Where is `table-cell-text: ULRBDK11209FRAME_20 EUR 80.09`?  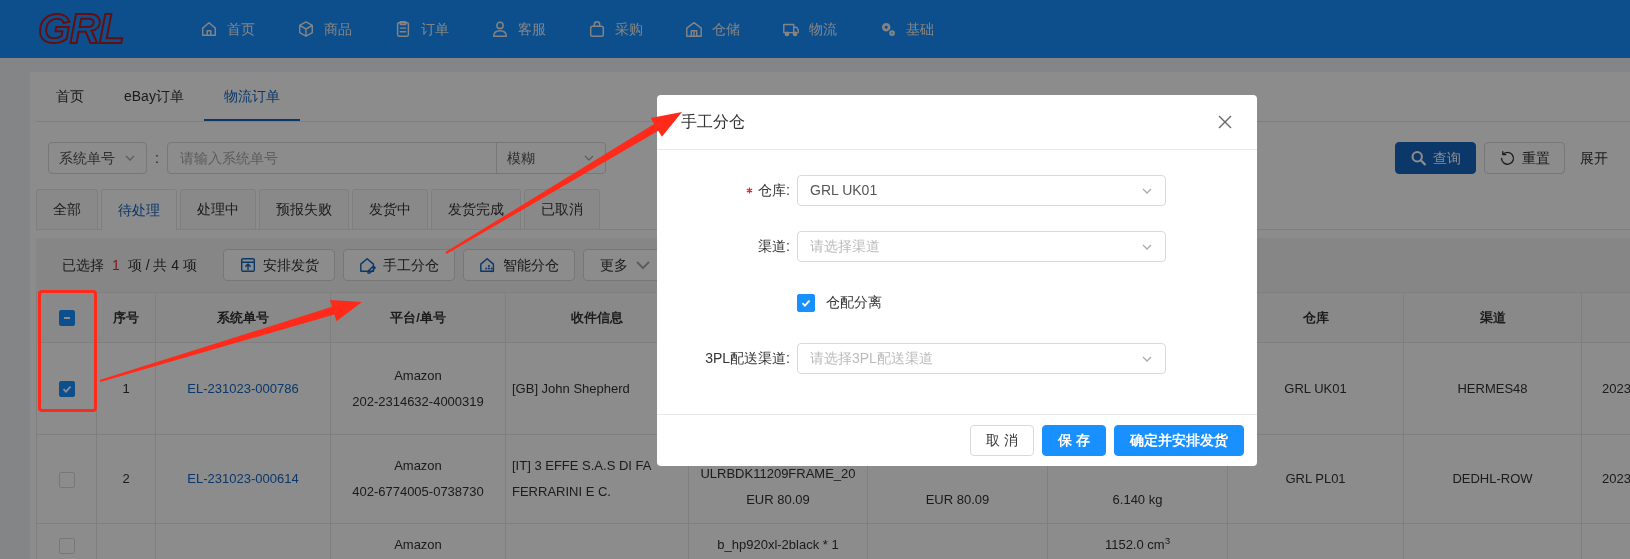
table-cell-text: ULRBDK11209FRAME_20 EUR 80.09 is located at coordinates (778, 487).